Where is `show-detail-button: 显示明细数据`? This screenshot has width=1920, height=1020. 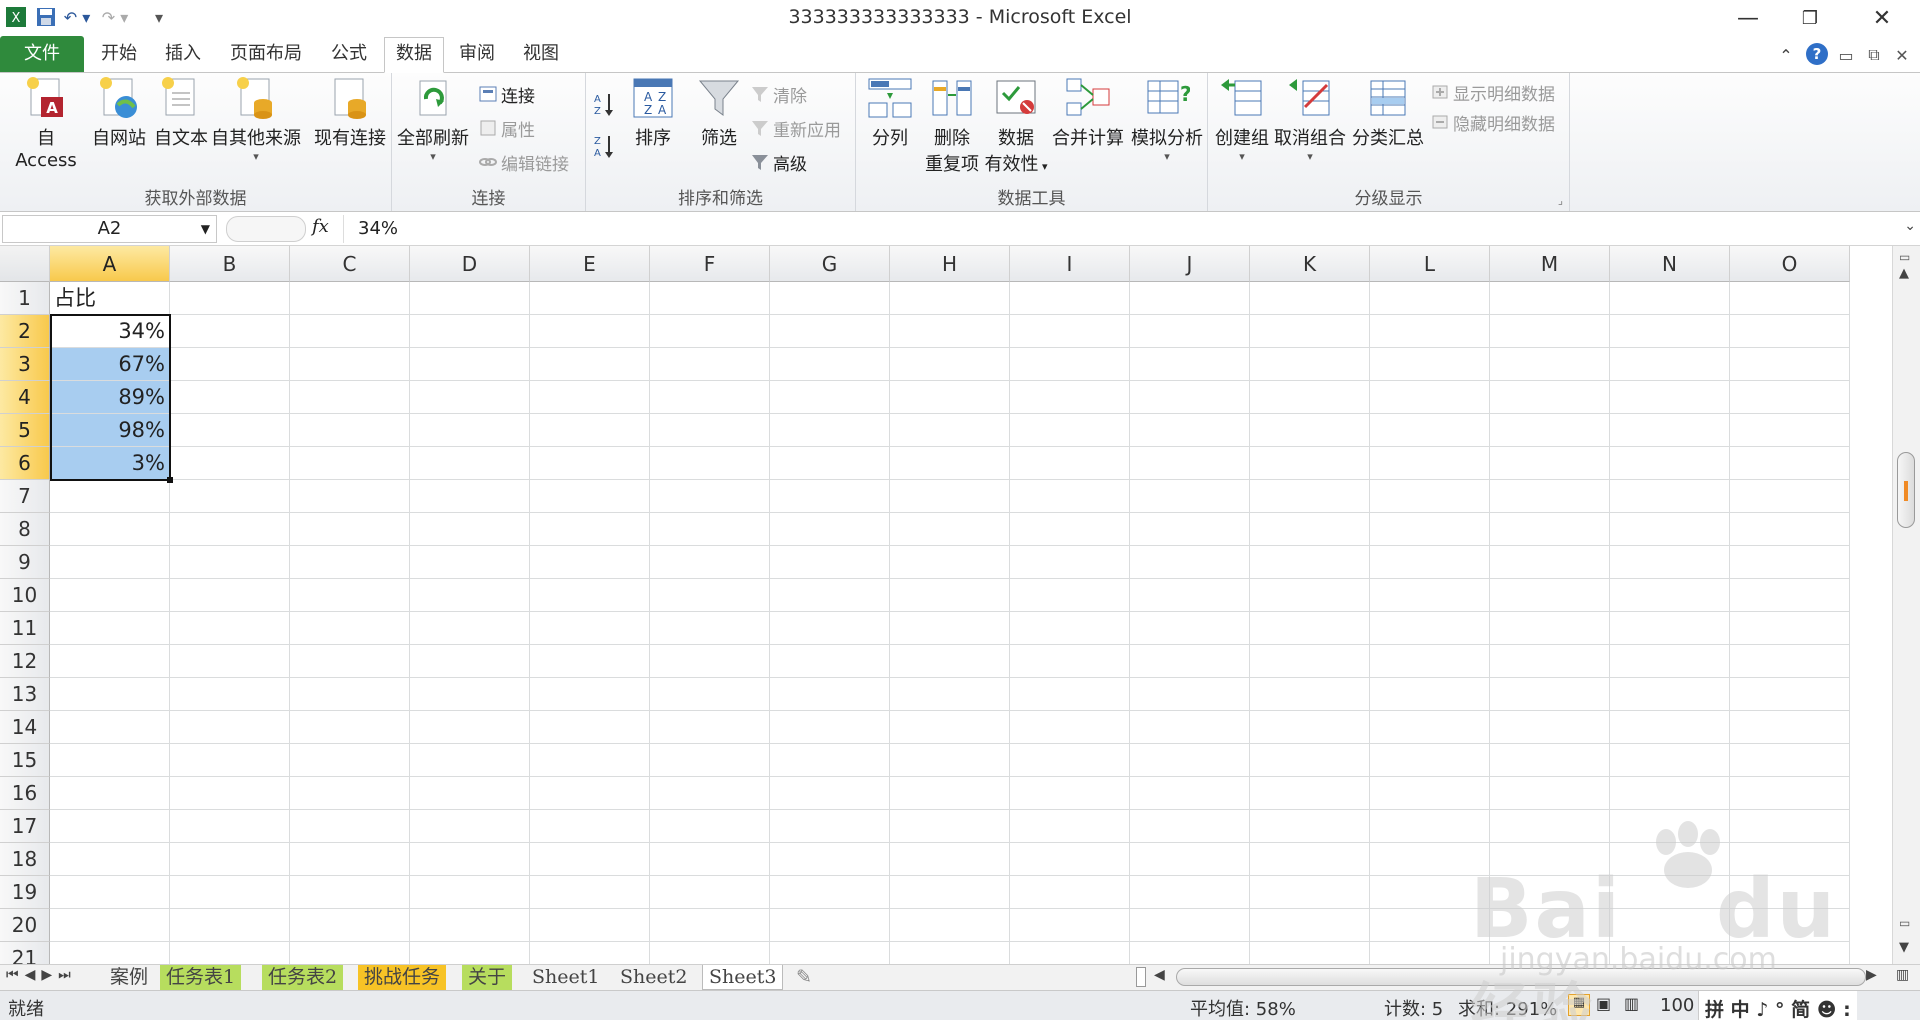 show-detail-button: 显示明细数据 is located at coordinates (1492, 92).